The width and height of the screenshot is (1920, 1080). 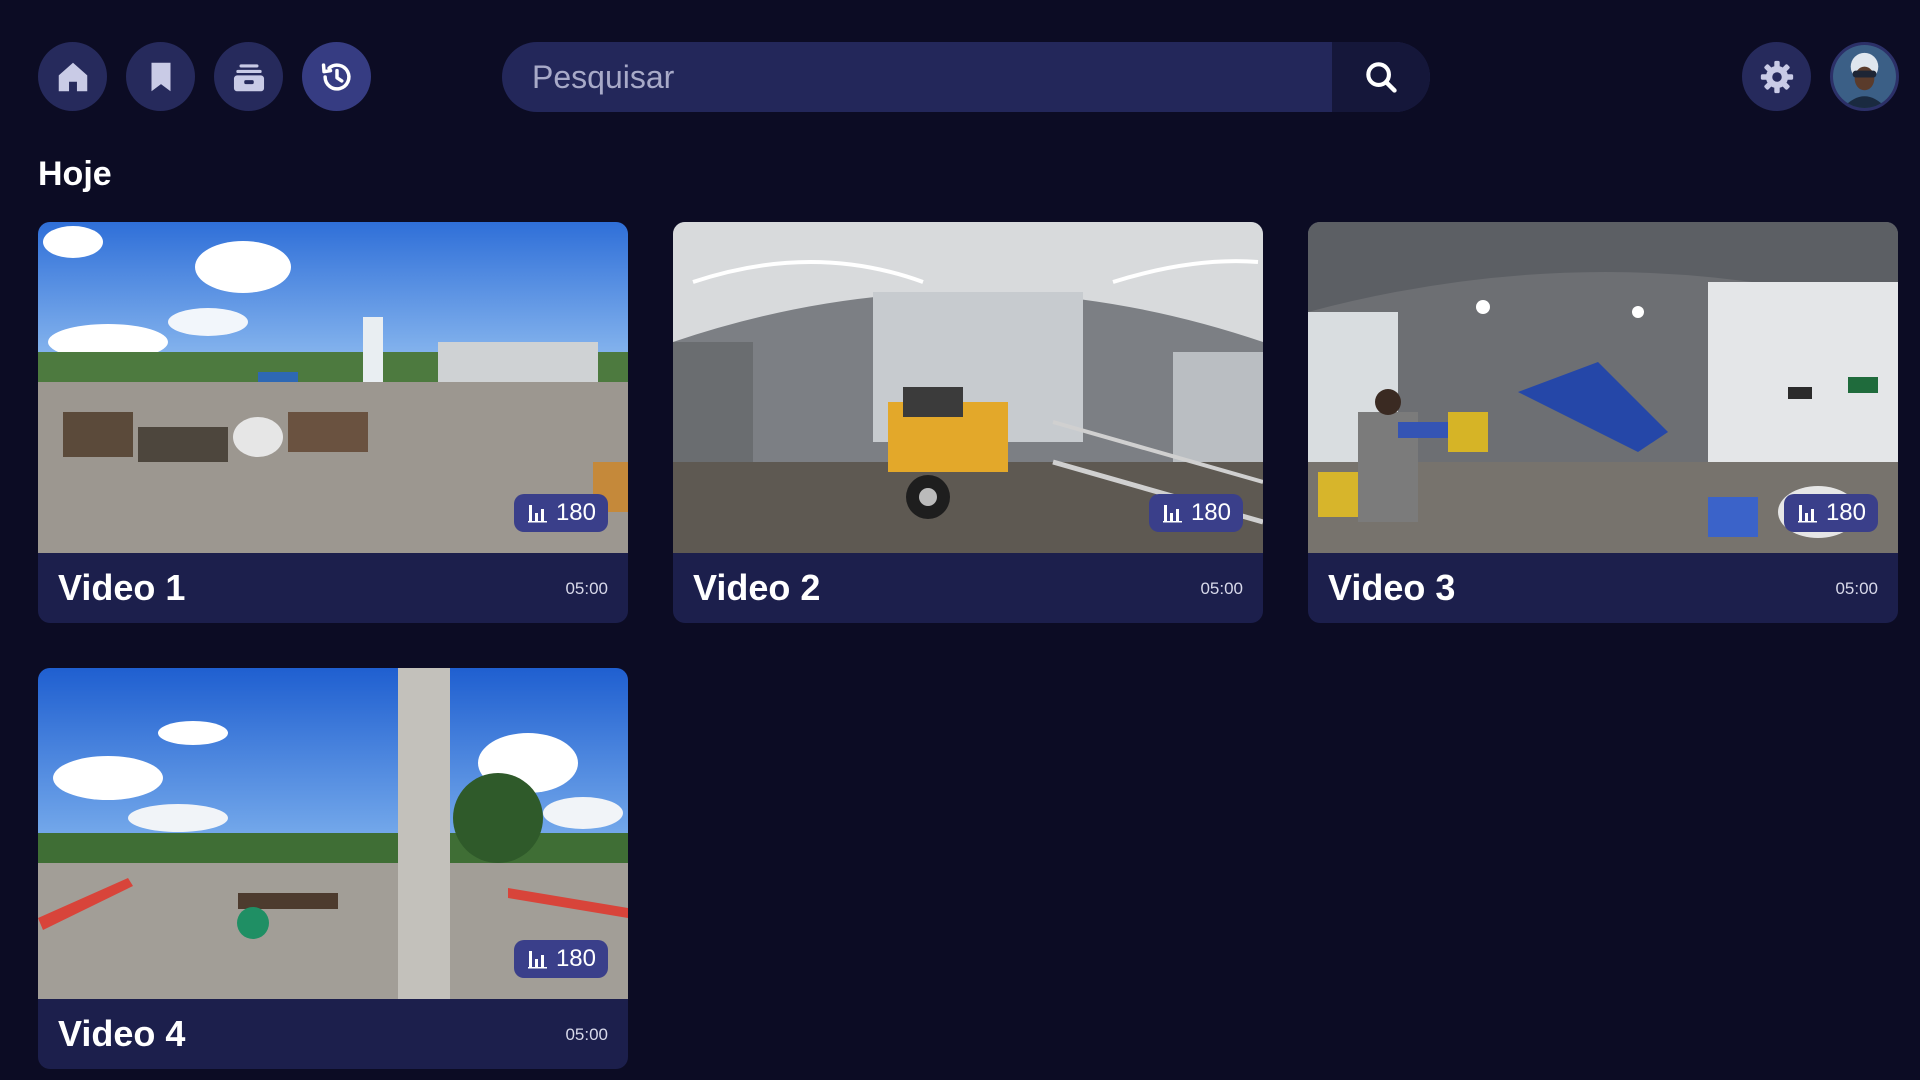 I want to click on media-box-icon, so click(x=248, y=77).